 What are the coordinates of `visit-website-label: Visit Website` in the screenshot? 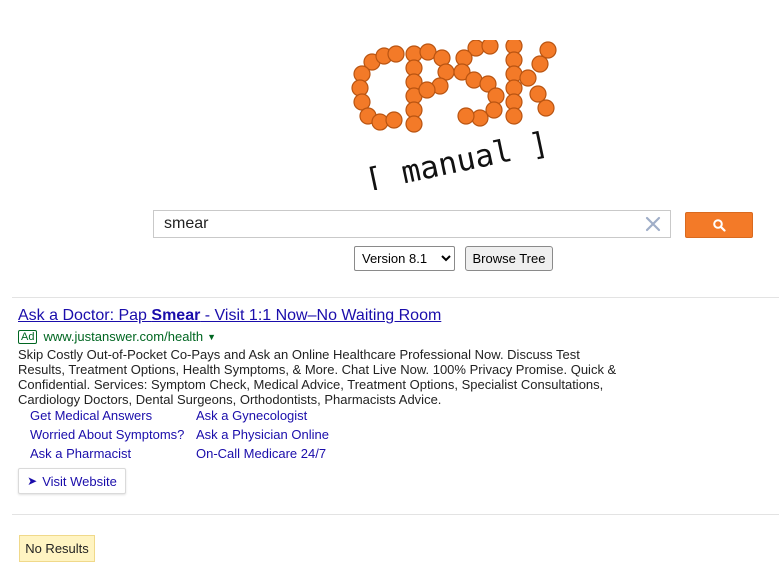 It's located at (79, 481).